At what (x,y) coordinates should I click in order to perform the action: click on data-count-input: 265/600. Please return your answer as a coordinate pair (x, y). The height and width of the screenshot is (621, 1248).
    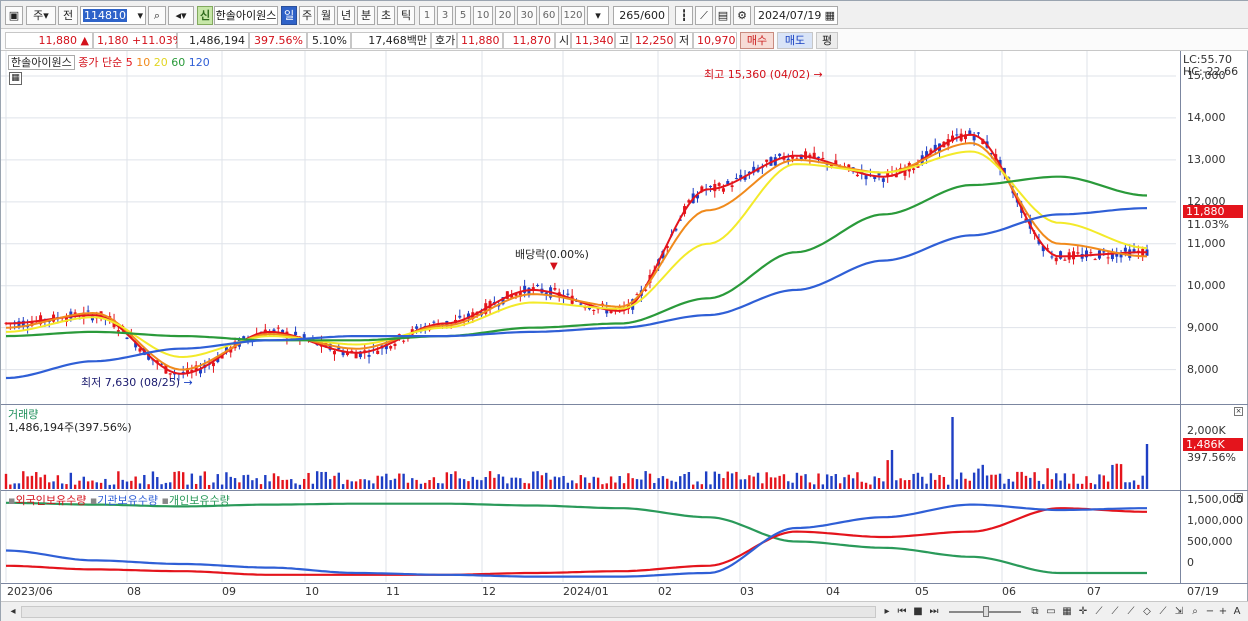
    Looking at the image, I should click on (641, 15).